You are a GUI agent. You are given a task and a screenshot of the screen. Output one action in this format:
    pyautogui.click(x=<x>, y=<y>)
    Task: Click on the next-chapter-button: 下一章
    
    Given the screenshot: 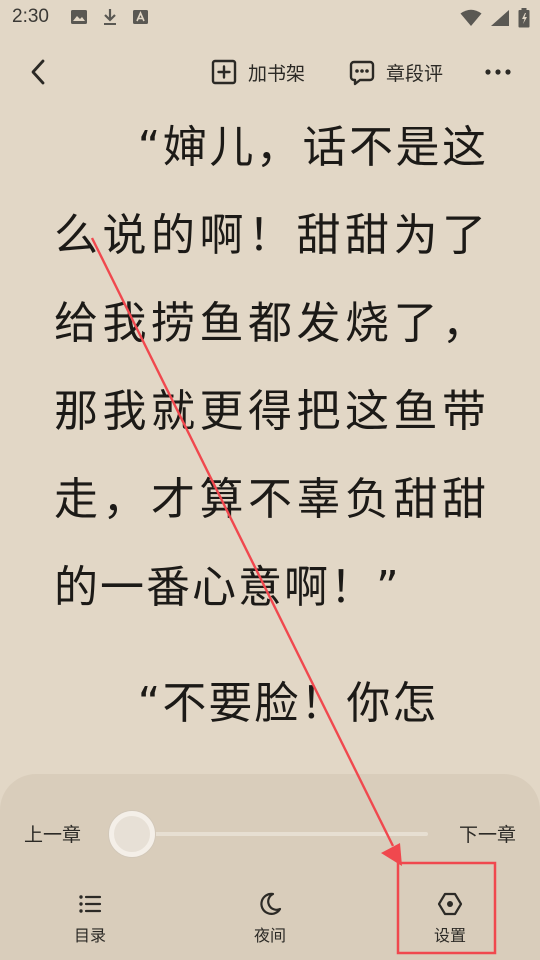 What is the action you would take?
    pyautogui.click(x=487, y=833)
    